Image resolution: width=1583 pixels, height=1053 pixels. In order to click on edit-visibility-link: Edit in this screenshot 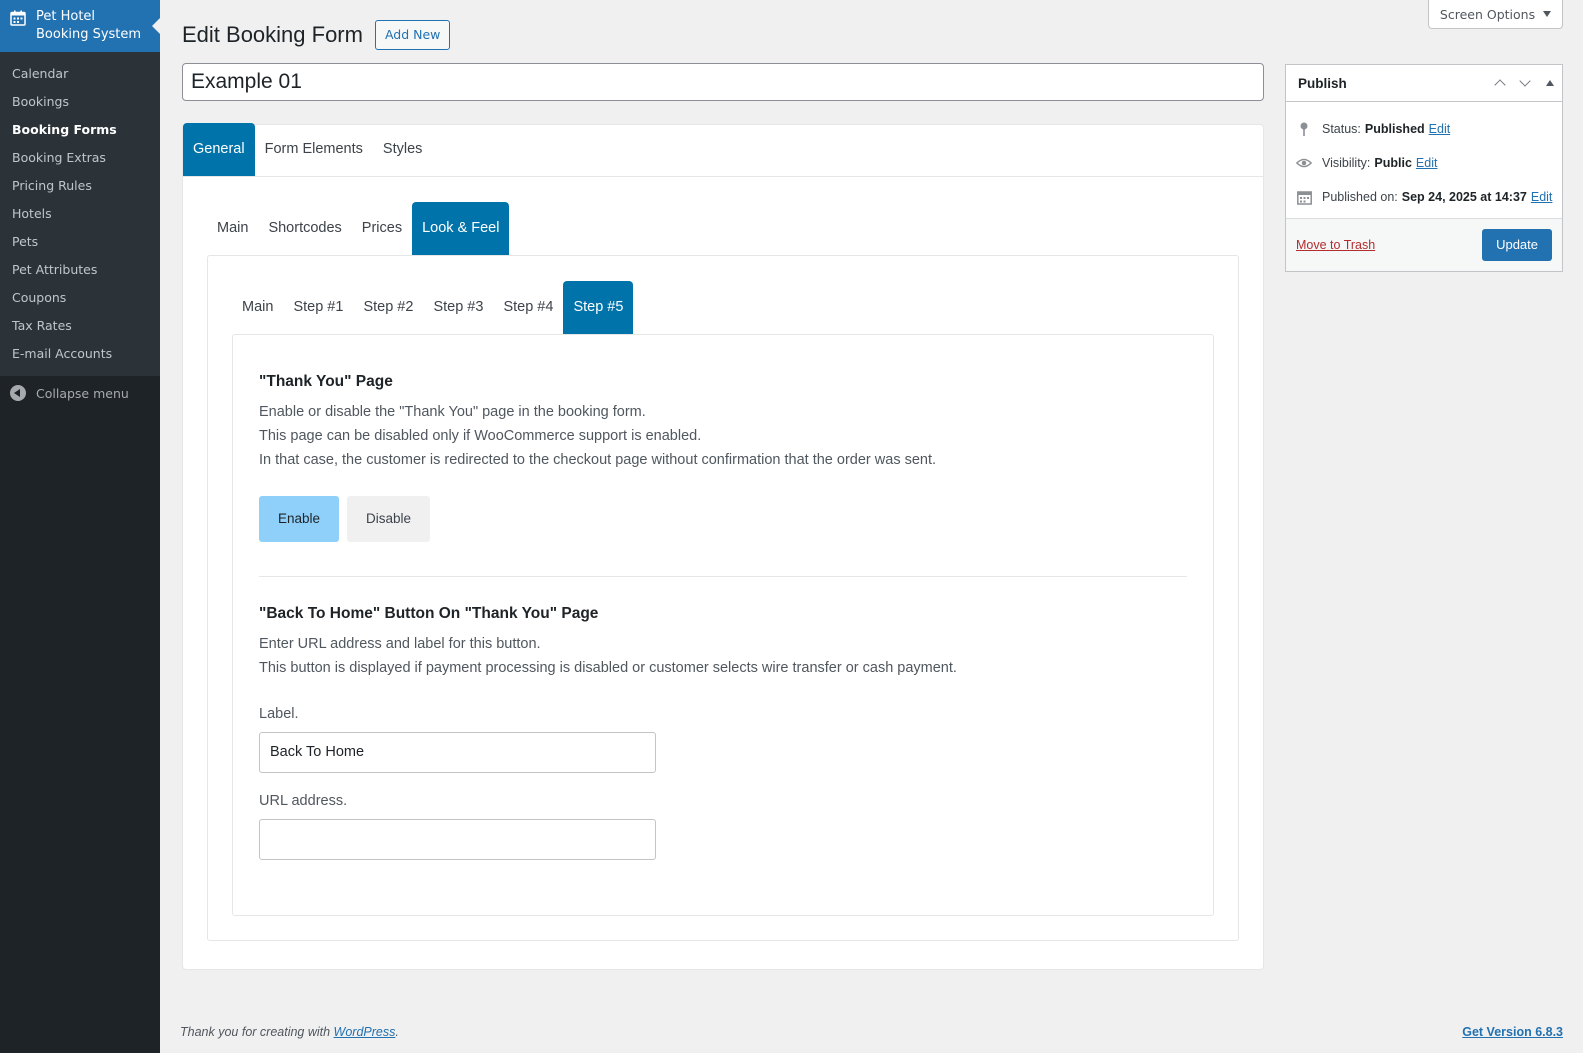, I will do `click(1427, 163)`.